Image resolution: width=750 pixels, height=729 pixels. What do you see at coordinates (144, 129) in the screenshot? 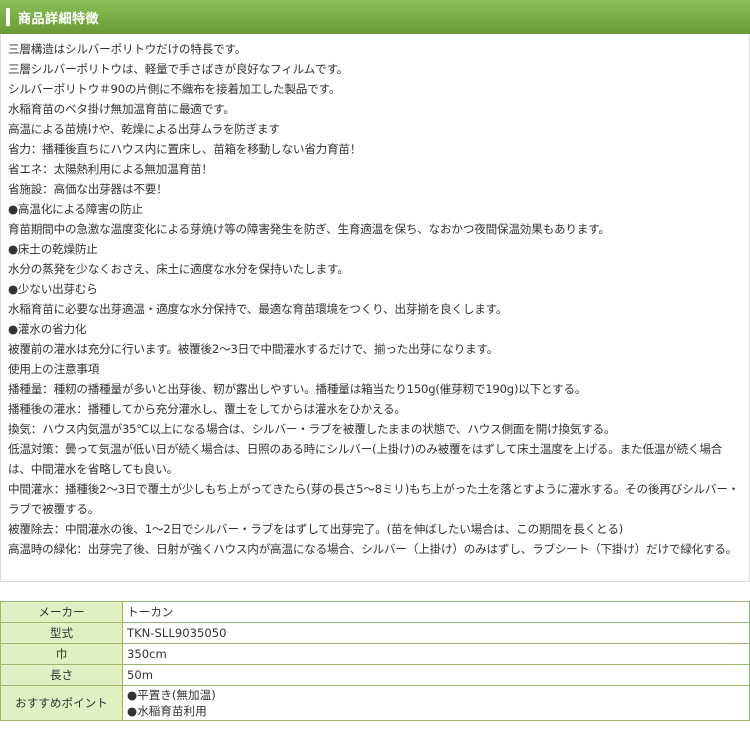
I see `description-line: 高温による苗焼けや、乾燥による出芽ムラを防ぎます` at bounding box center [144, 129].